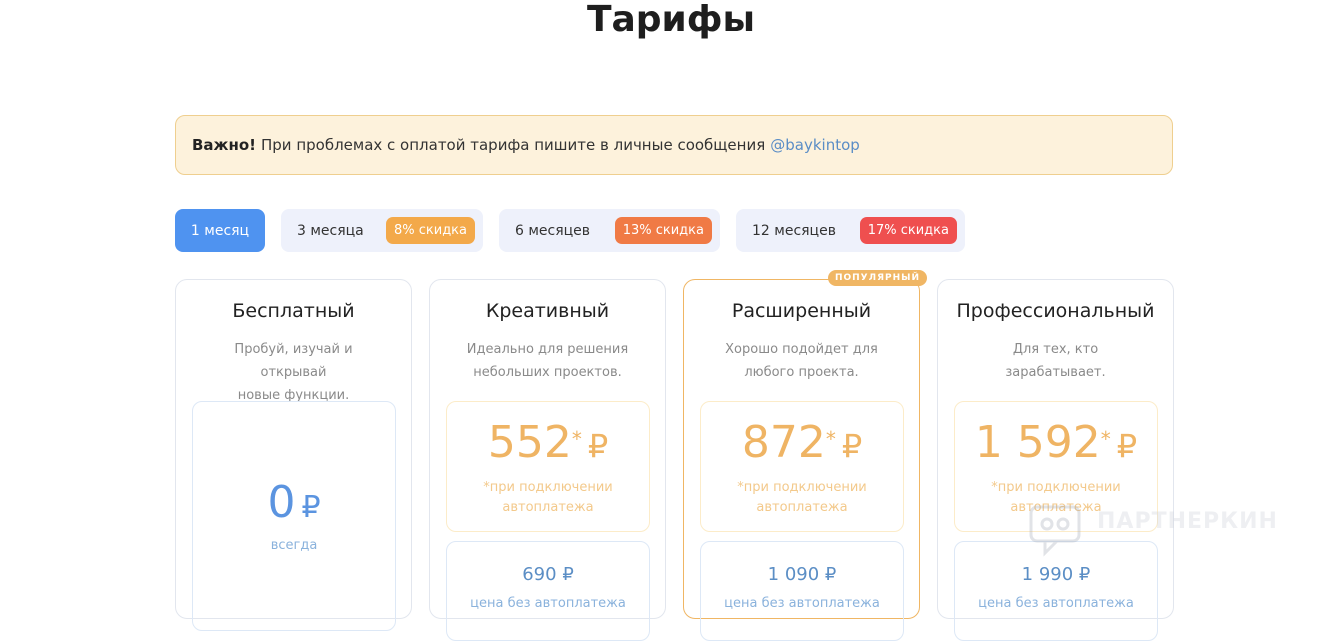  Describe the element at coordinates (802, 442) in the screenshot. I see `plan-price: 872* ₽` at that location.